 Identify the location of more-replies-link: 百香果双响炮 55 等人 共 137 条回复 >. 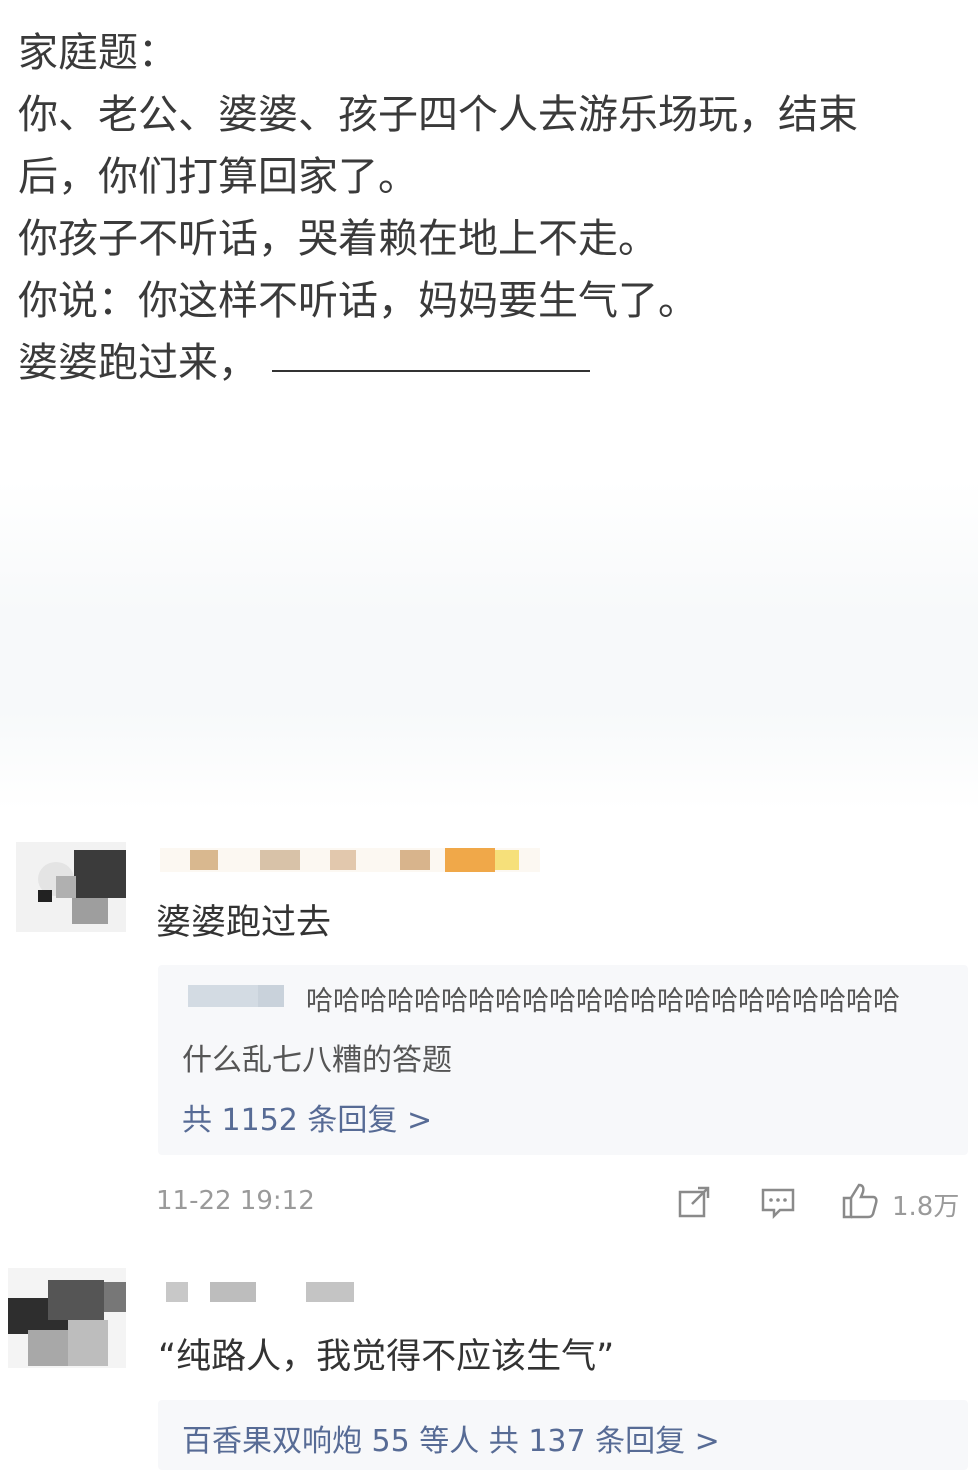
(451, 1438).